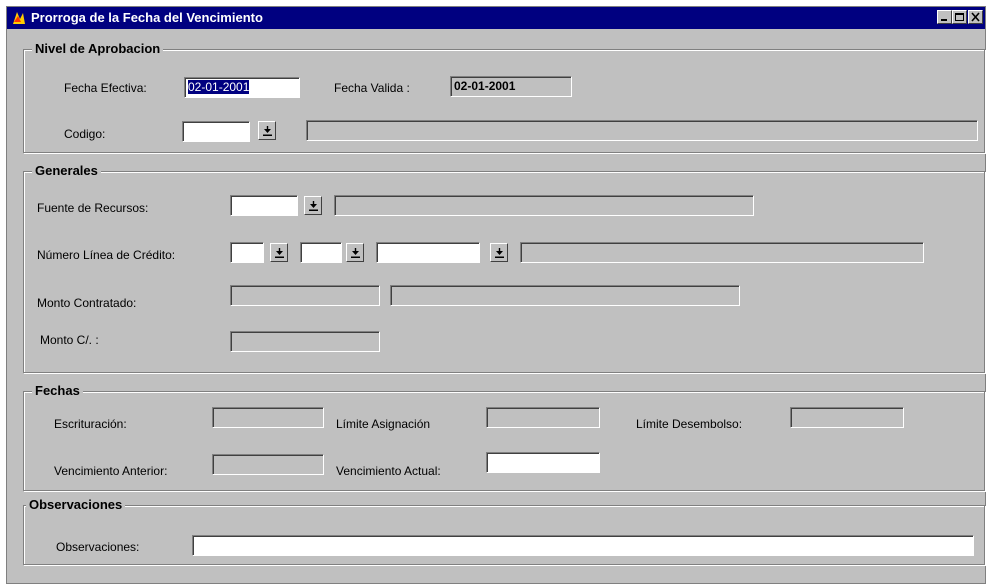 The image size is (990, 586). What do you see at coordinates (496, 18) in the screenshot?
I see `title-bar: Prorroga de la Fecha del Vencimiento` at bounding box center [496, 18].